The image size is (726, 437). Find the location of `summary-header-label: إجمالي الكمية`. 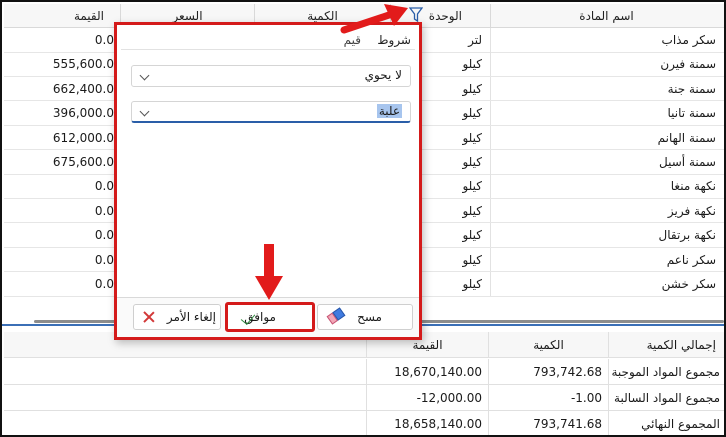

summary-header-label: إجمالي الكمية is located at coordinates (666, 345).